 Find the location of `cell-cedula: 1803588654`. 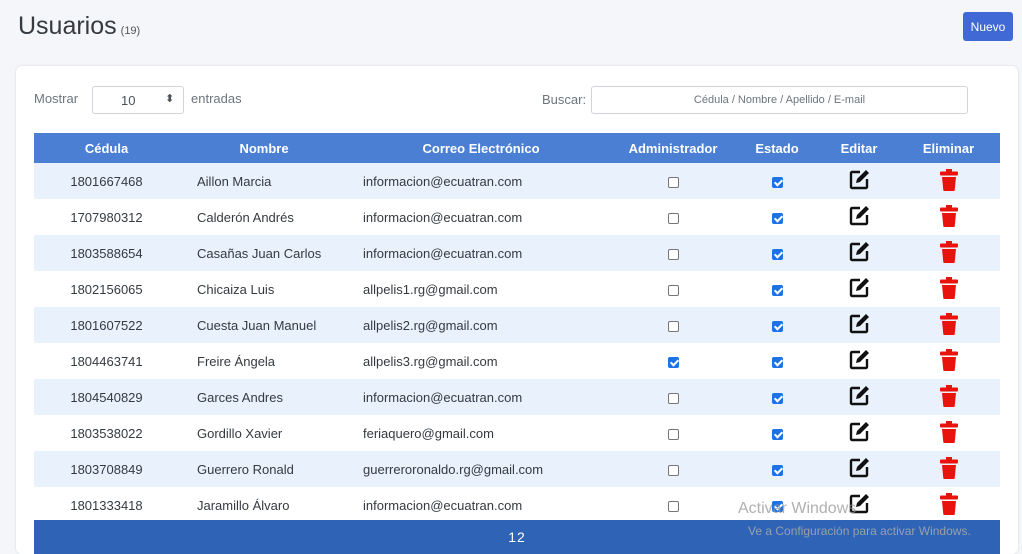

cell-cedula: 1803588654 is located at coordinates (106, 253).